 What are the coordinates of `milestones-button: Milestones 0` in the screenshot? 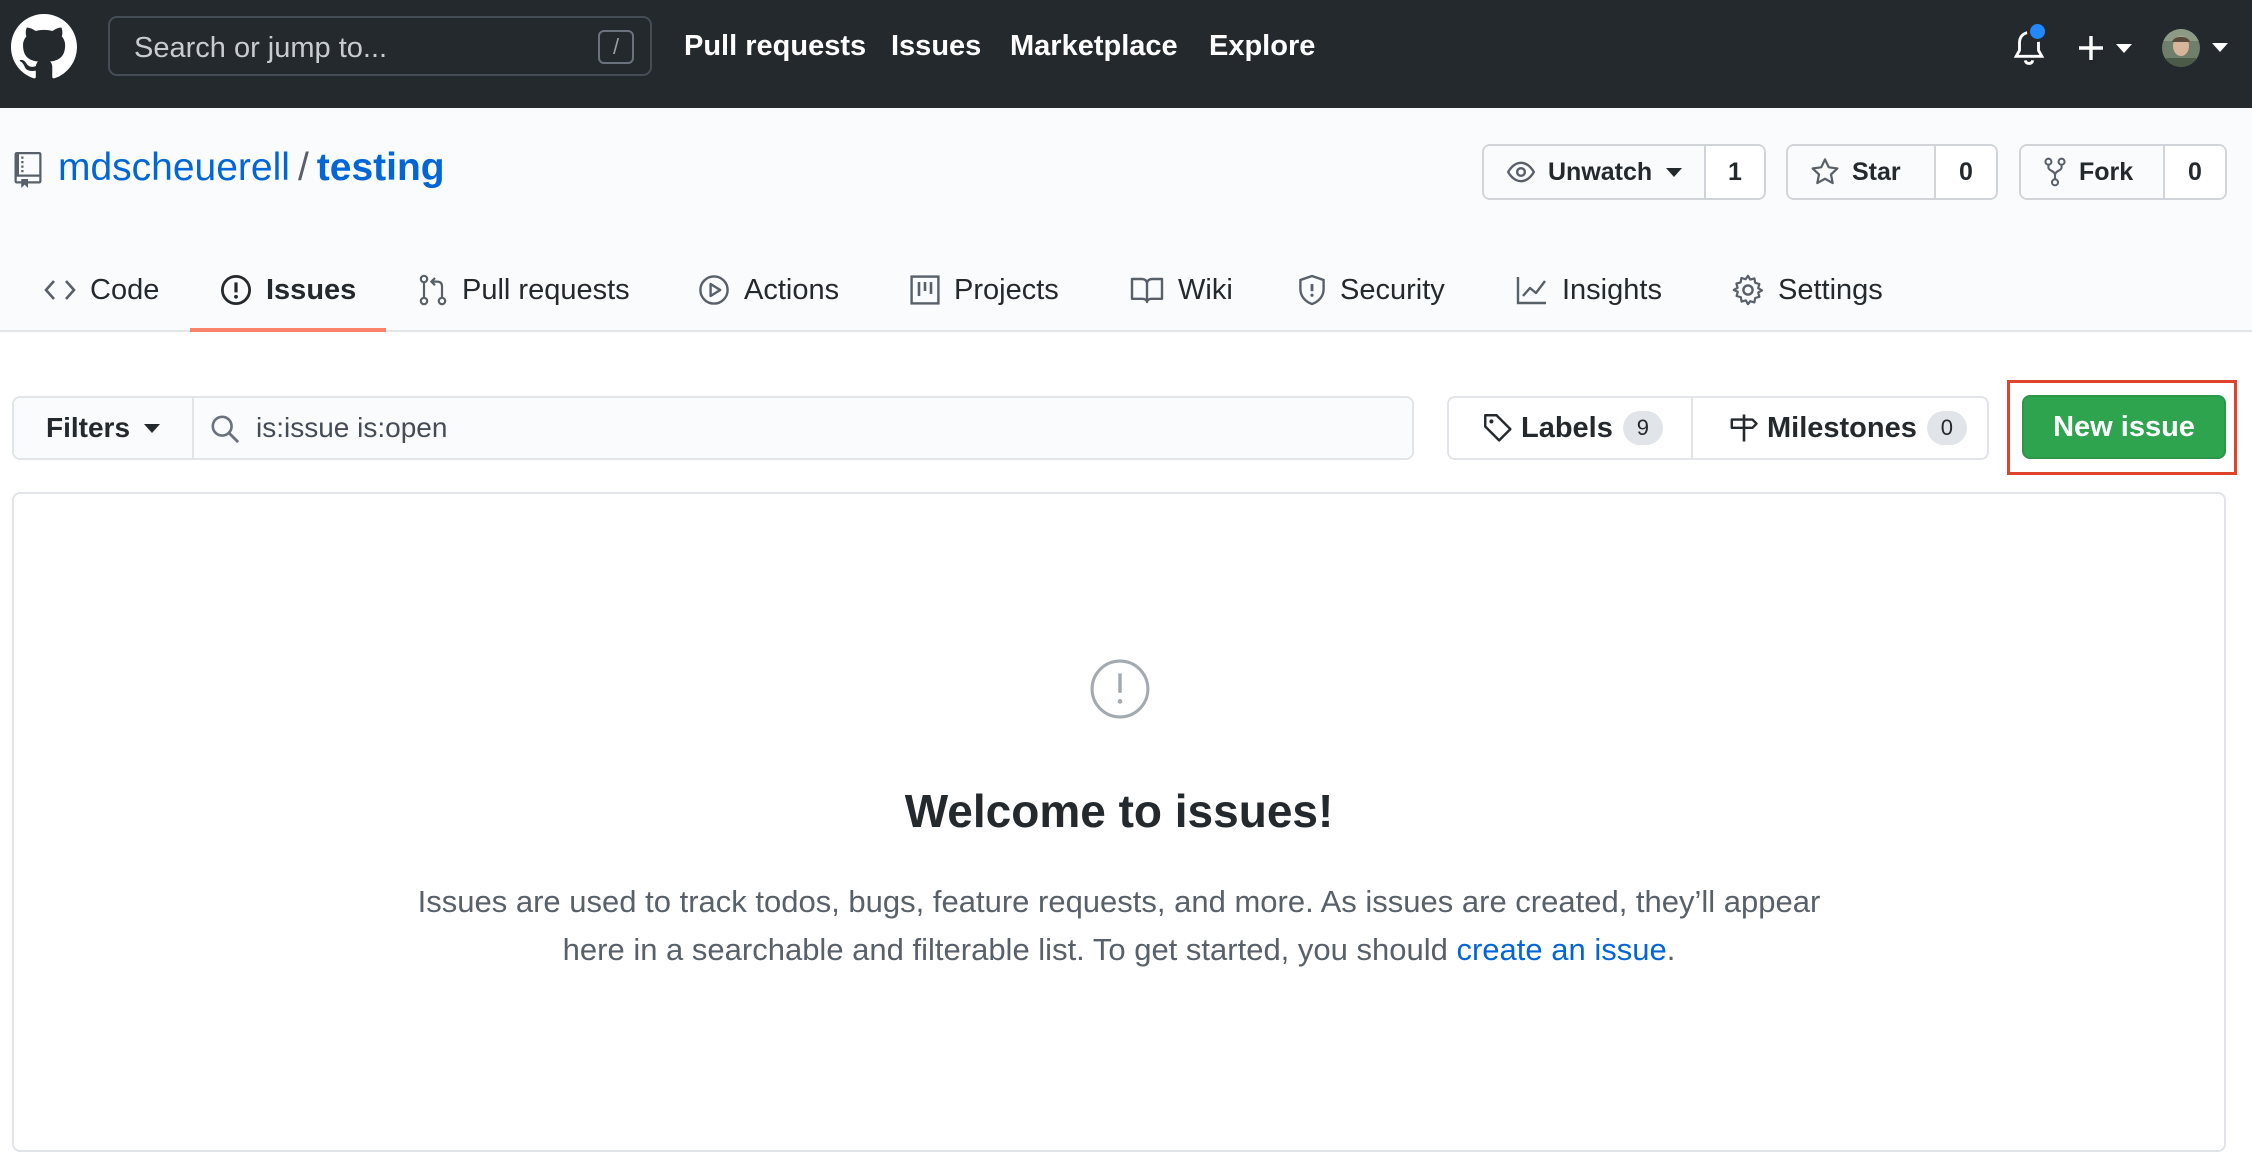 It's located at (1840, 428).